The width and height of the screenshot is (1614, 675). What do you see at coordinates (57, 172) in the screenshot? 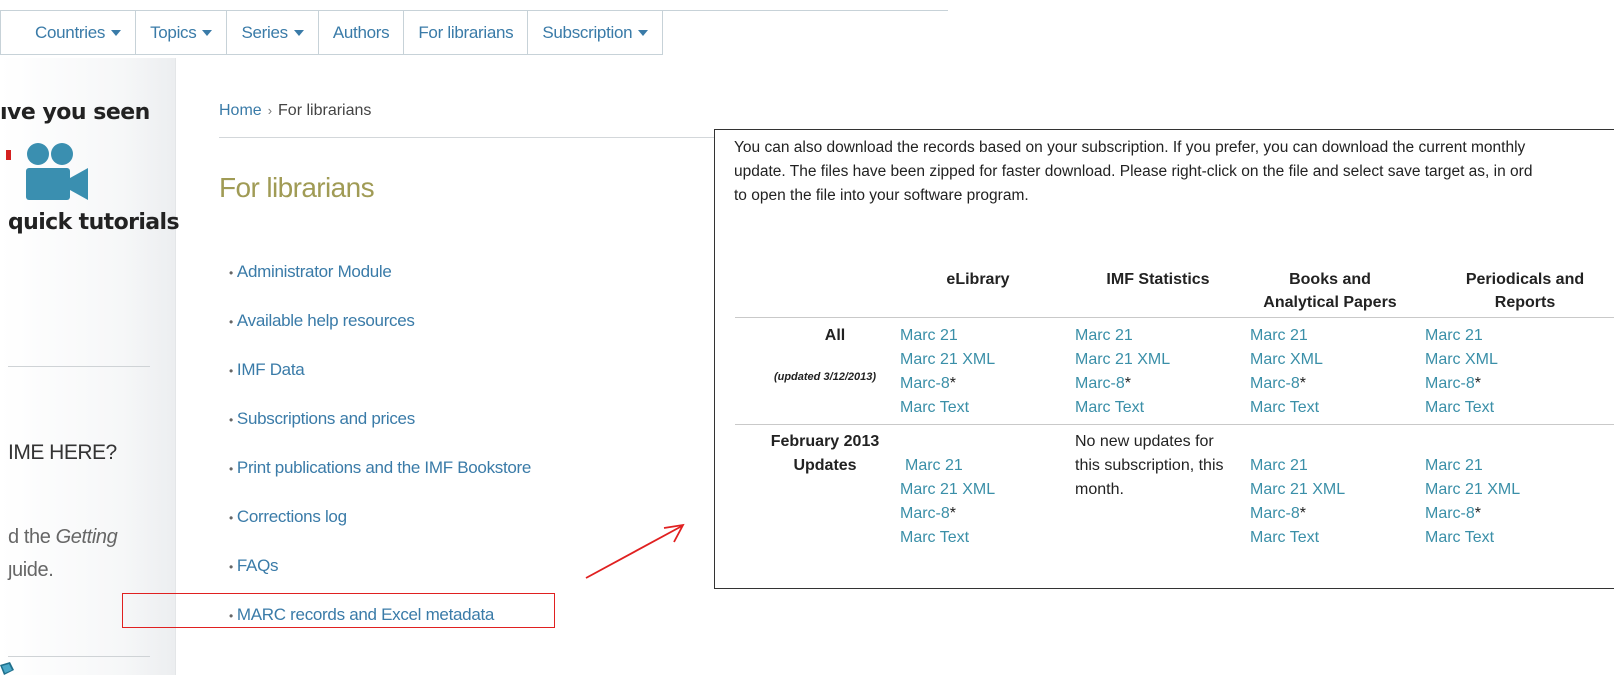
I see `video-camera-icon` at bounding box center [57, 172].